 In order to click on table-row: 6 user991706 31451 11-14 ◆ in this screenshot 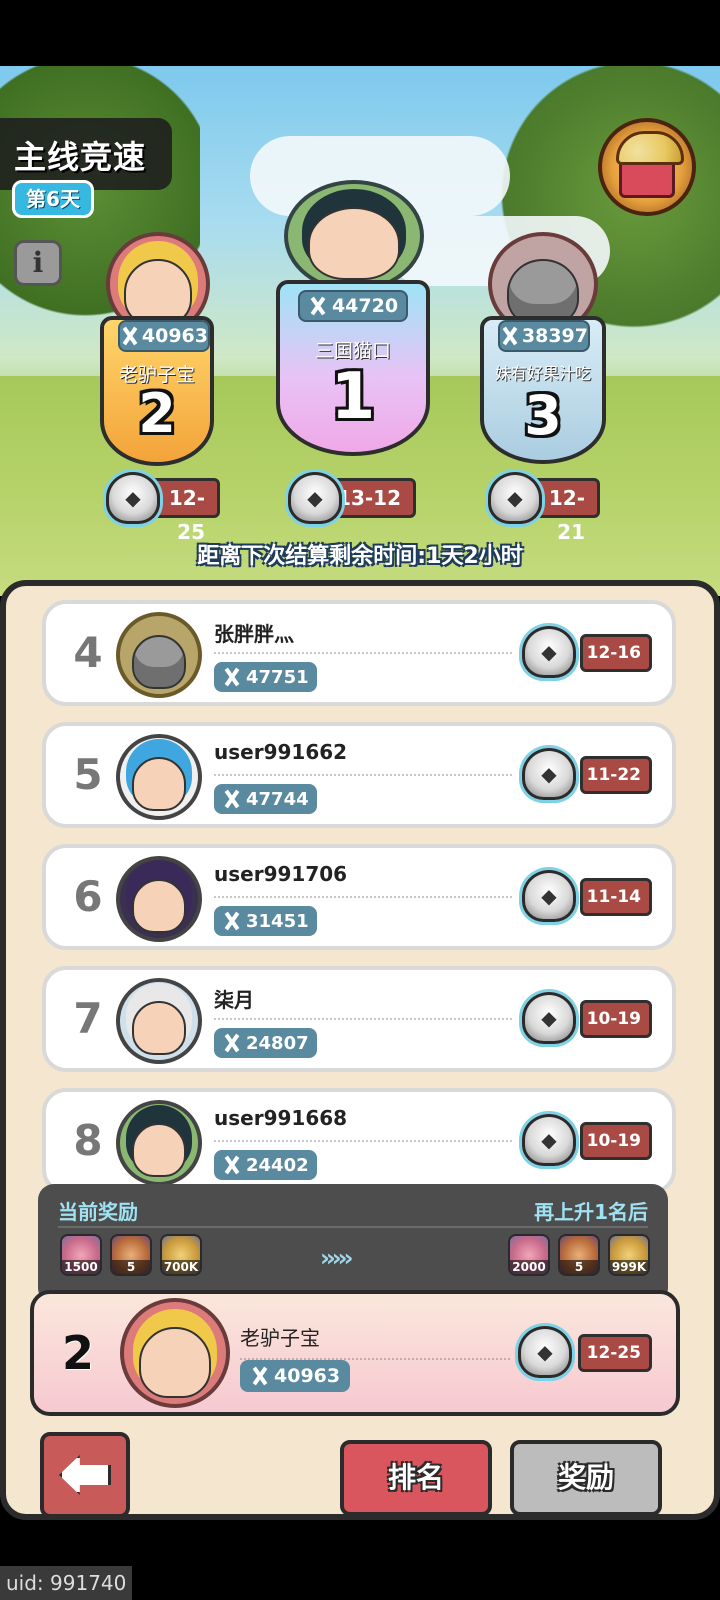, I will do `click(359, 897)`.